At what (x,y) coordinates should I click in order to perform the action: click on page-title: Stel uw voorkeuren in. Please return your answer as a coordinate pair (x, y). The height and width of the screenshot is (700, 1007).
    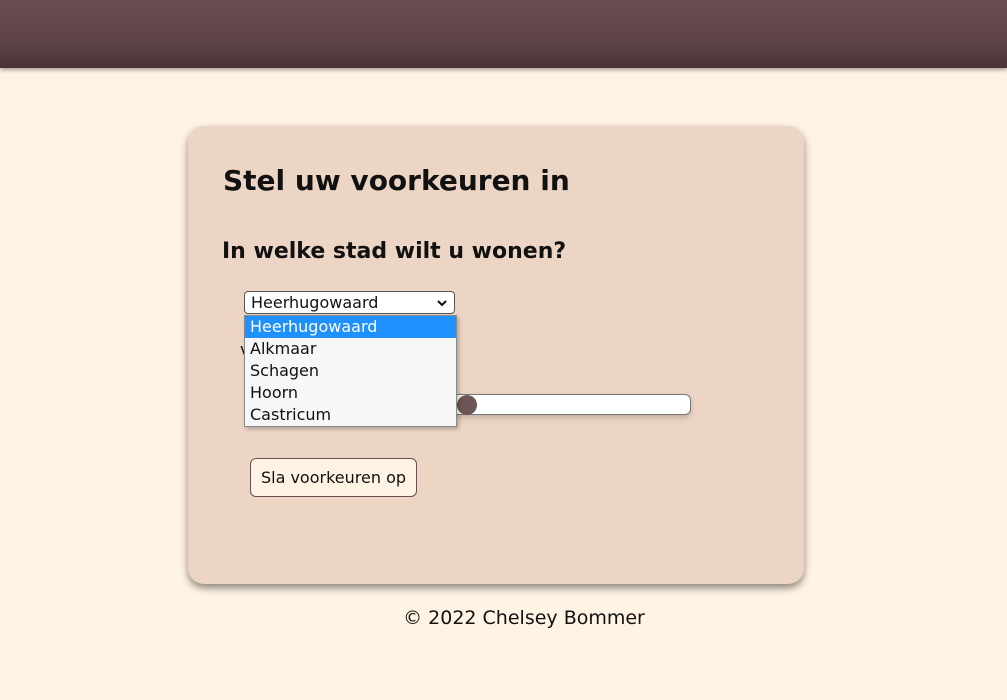
    Looking at the image, I should click on (396, 180).